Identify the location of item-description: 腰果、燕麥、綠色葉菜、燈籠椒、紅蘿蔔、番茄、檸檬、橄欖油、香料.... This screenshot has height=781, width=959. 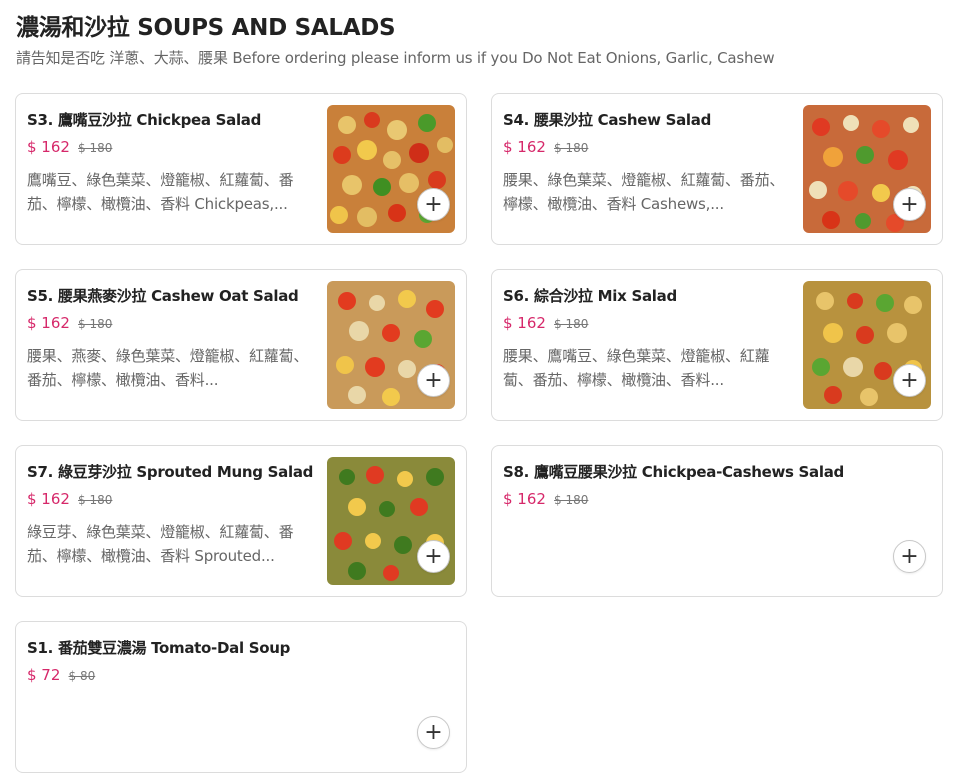
(168, 368).